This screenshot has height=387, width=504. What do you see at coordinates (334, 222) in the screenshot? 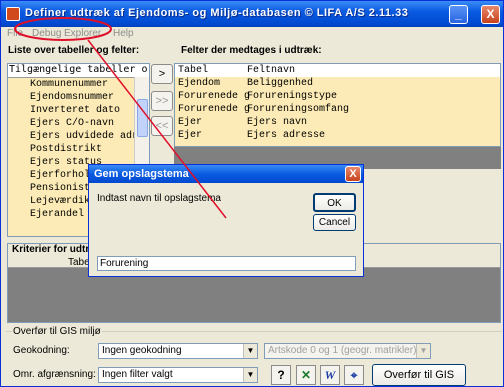
I see `dialog-cancel-button: Cancel` at bounding box center [334, 222].